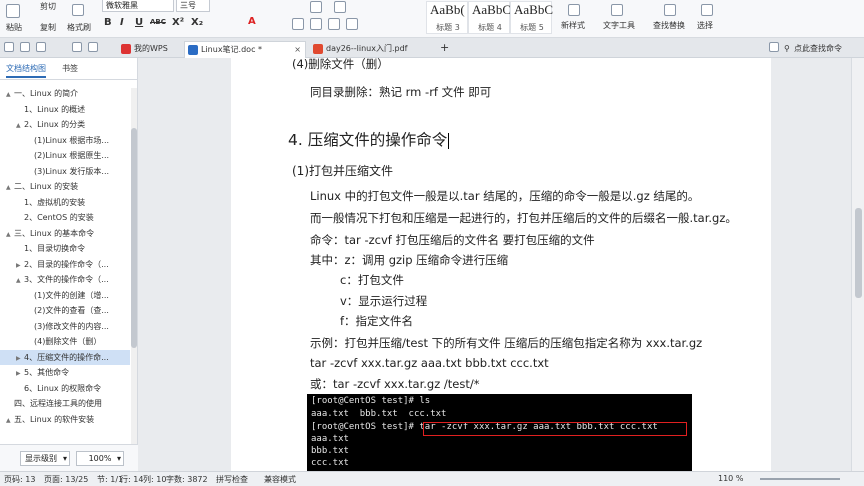 The image size is (864, 486). Describe the element at coordinates (55, 248) in the screenshot. I see `outline-item-label: 1、目录切换命令` at that location.